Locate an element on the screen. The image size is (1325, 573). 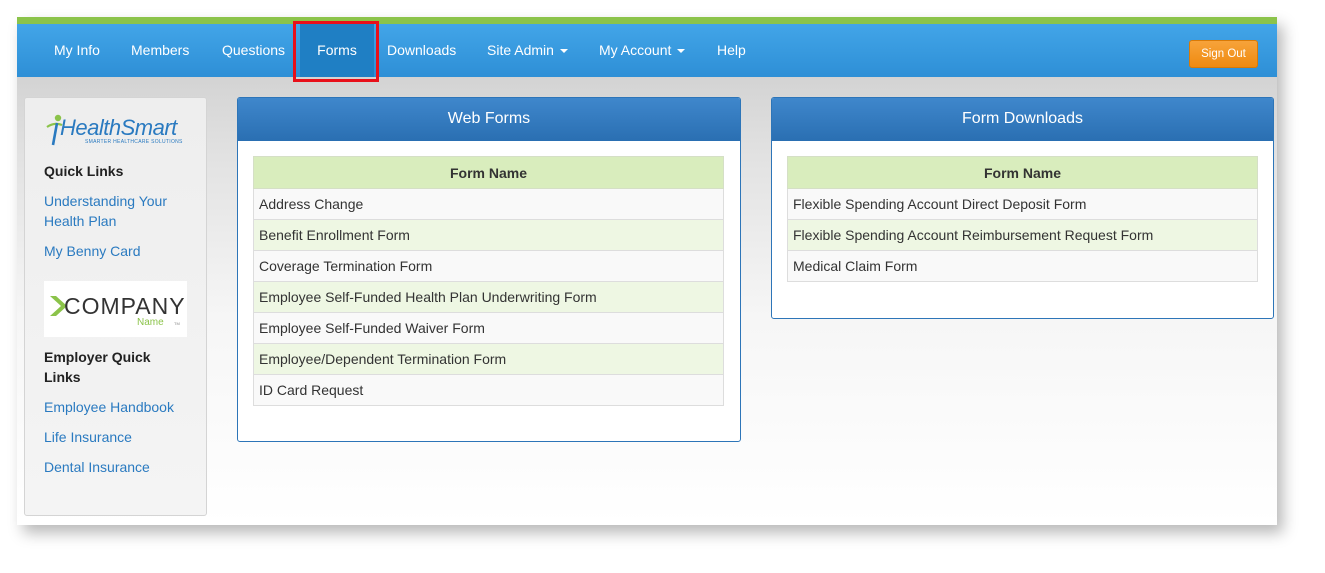
top-accent-stripe is located at coordinates (647, 20).